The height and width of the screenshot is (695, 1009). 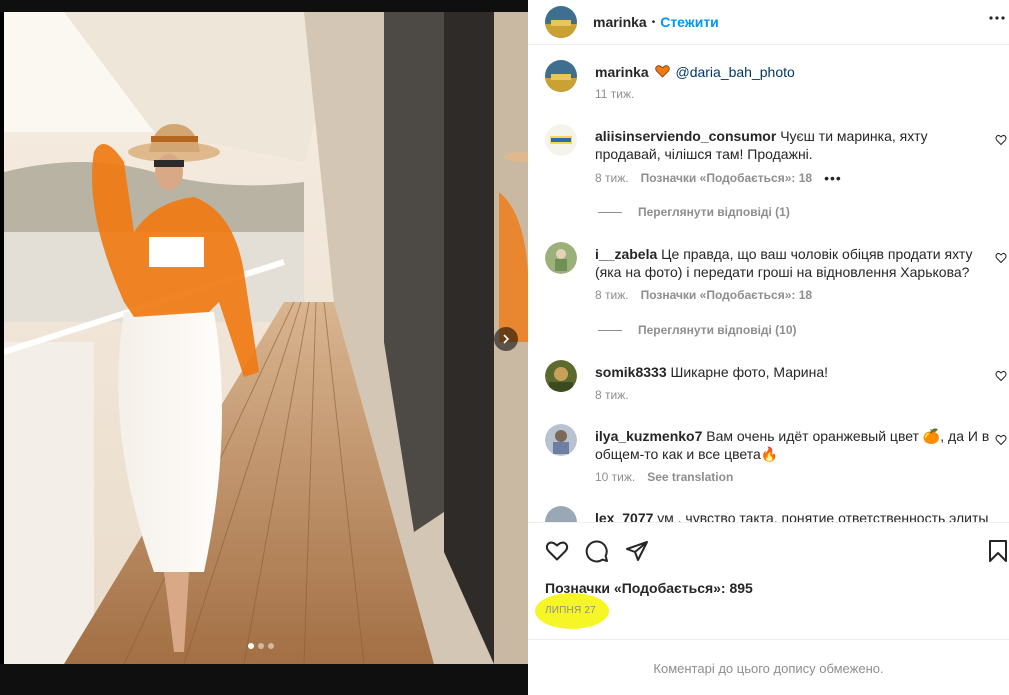 I want to click on comment-meta: 10 тиж. See translation, so click(x=664, y=477).